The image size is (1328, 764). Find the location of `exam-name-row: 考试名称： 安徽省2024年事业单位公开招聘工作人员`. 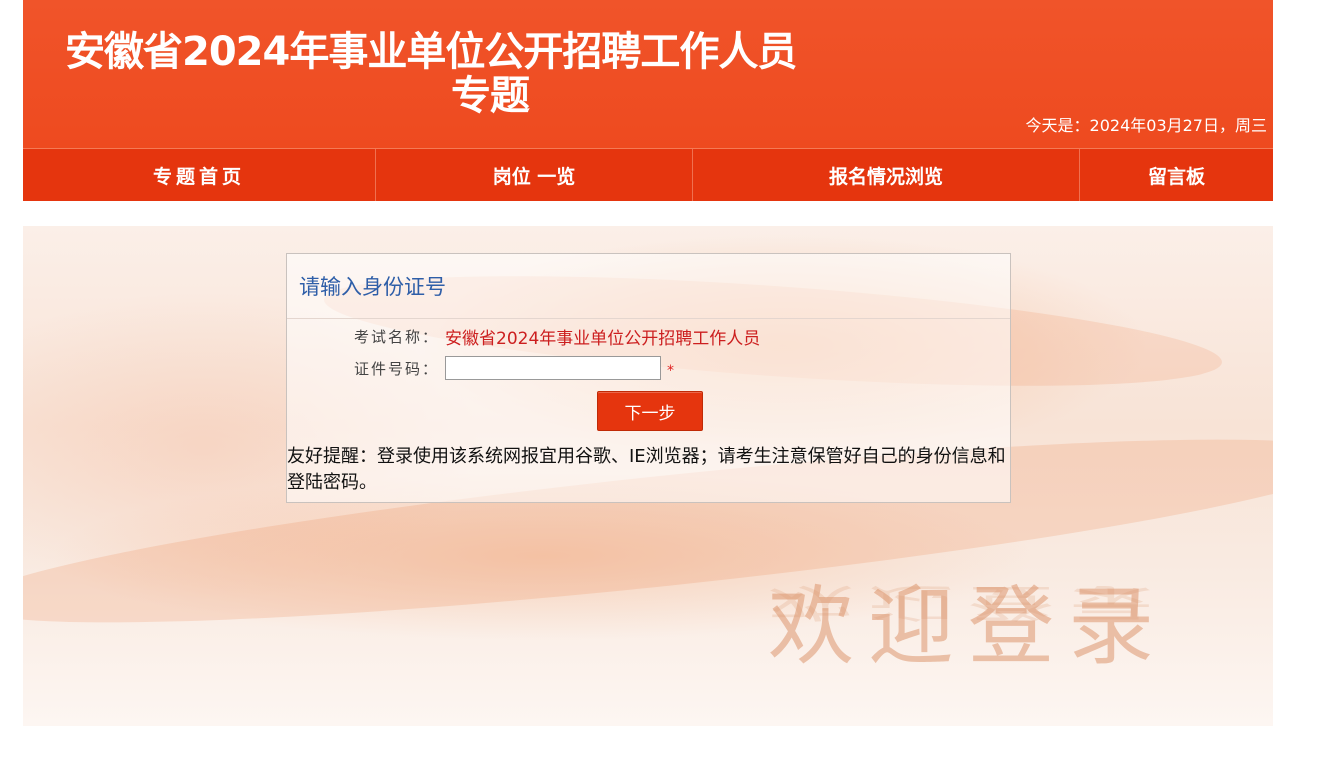

exam-name-row: 考试名称： 安徽省2024年事业单位公开招聘工作人员 is located at coordinates (523, 336).